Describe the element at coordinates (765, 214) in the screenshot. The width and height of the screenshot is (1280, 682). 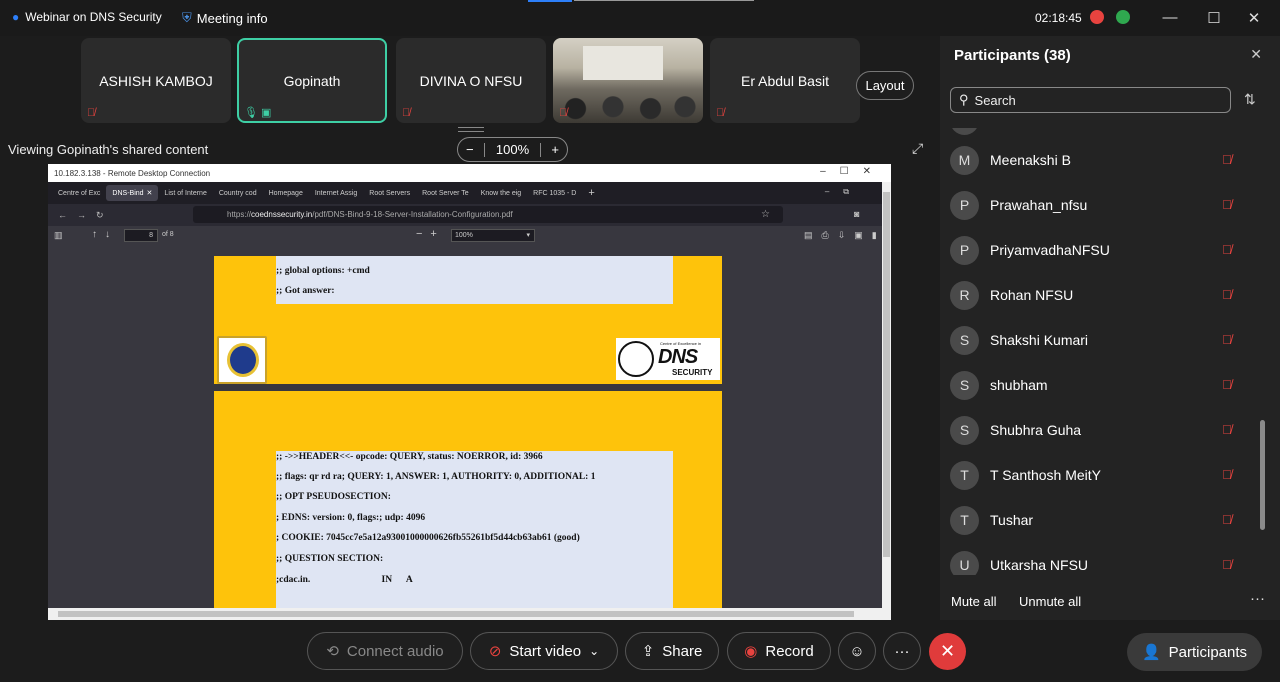
I see `bookmark-star-icon: ☆` at that location.